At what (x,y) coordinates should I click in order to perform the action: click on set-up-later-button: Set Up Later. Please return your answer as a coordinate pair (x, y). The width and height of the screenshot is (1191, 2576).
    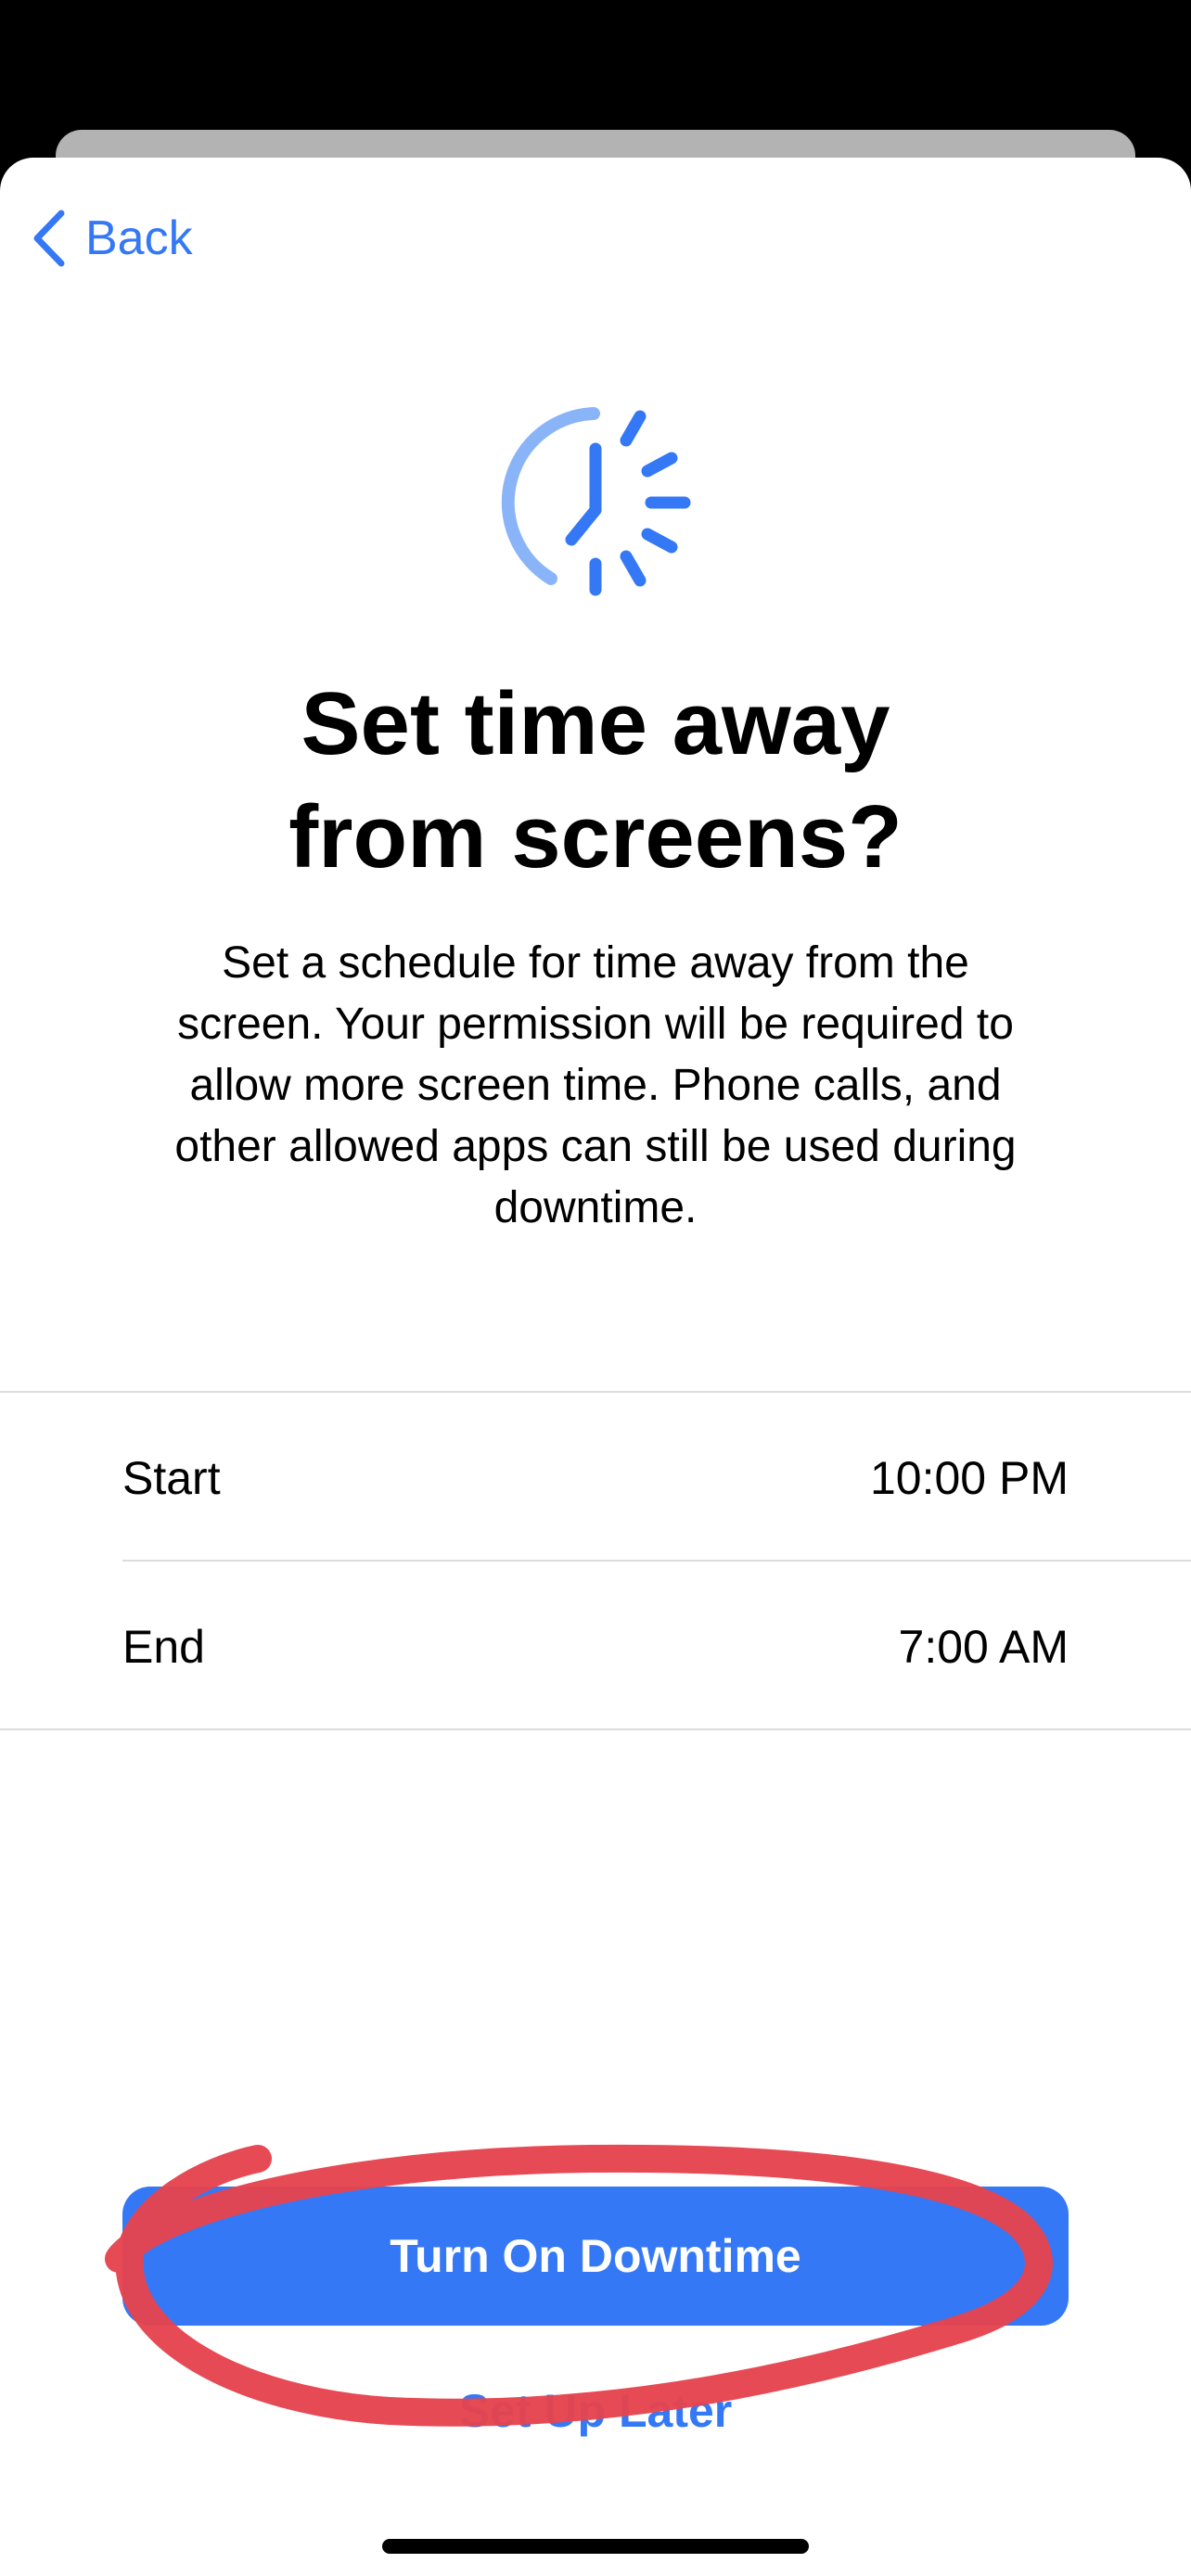
    Looking at the image, I should click on (595, 2411).